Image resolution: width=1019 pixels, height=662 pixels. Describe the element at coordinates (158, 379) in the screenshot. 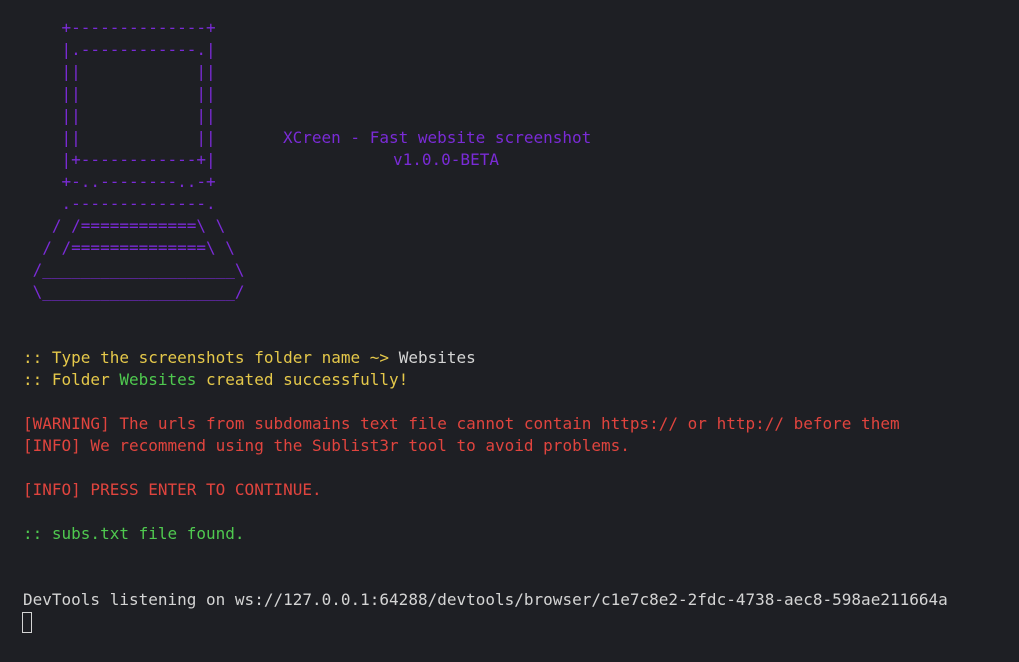

I see `created-folder-name: Websites` at that location.